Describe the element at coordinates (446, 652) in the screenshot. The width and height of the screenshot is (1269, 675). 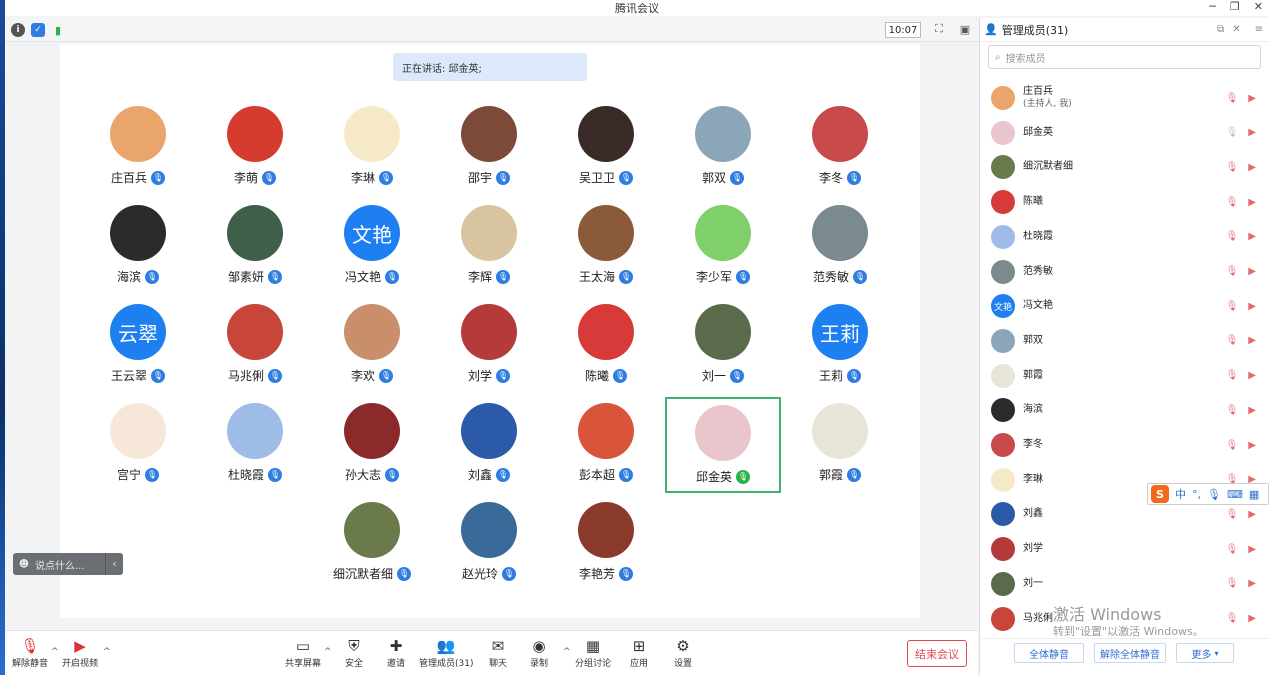
I see `manage-members-button: 👥 管理成员(31)` at that location.